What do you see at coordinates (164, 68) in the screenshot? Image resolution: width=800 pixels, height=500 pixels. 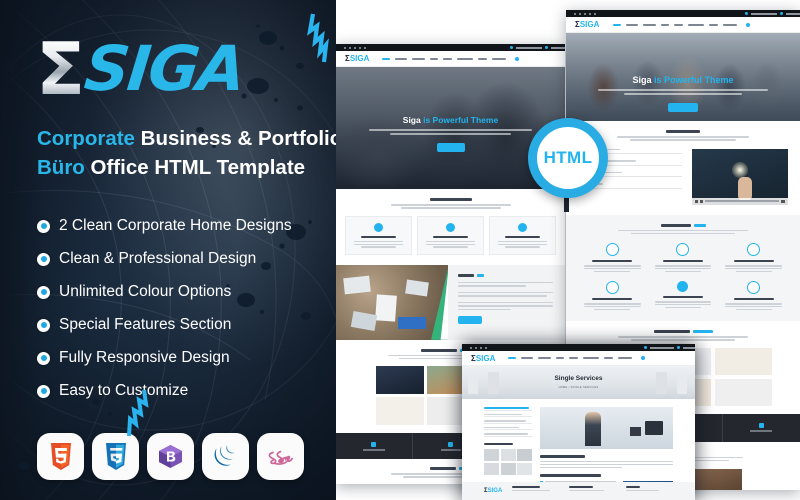 I see `logo-wordmark: SIGA` at bounding box center [164, 68].